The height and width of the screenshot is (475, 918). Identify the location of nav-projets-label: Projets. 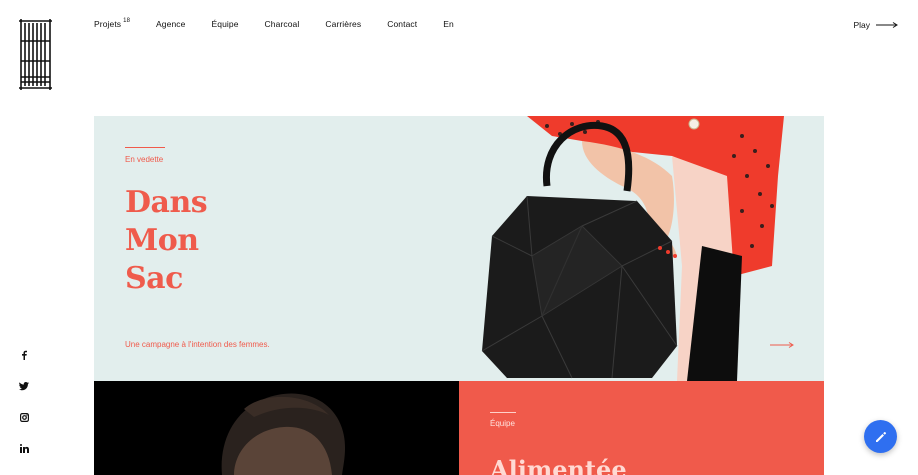
(108, 24).